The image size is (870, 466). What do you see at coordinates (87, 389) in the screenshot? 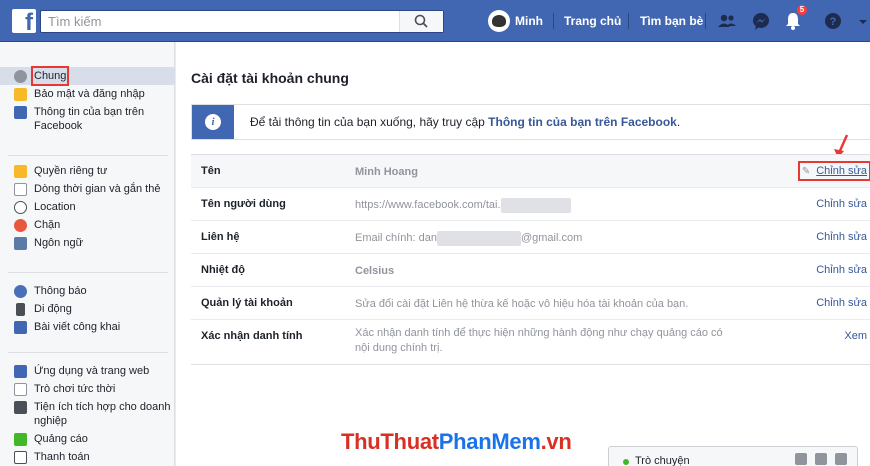
I see `sidebar-item-instant-games: Trò chơi tức thời` at bounding box center [87, 389].